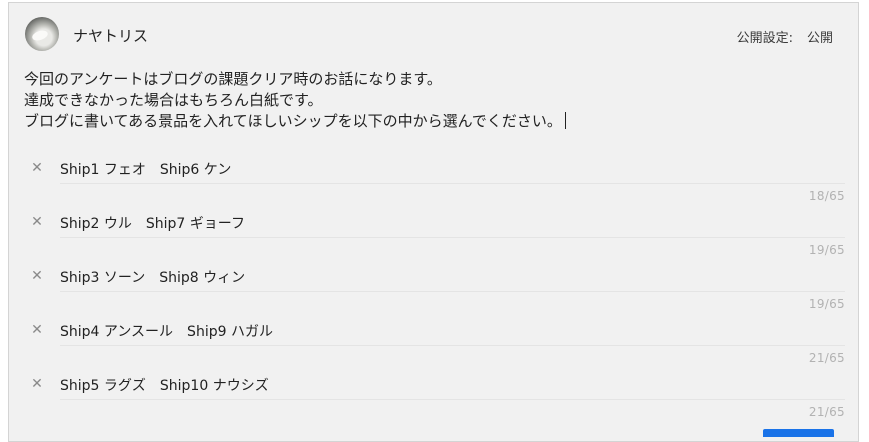 This screenshot has width=869, height=442. I want to click on poll-option: ✕ Ship1 フェオ Ship6 ケン 18/65, so click(434, 183).